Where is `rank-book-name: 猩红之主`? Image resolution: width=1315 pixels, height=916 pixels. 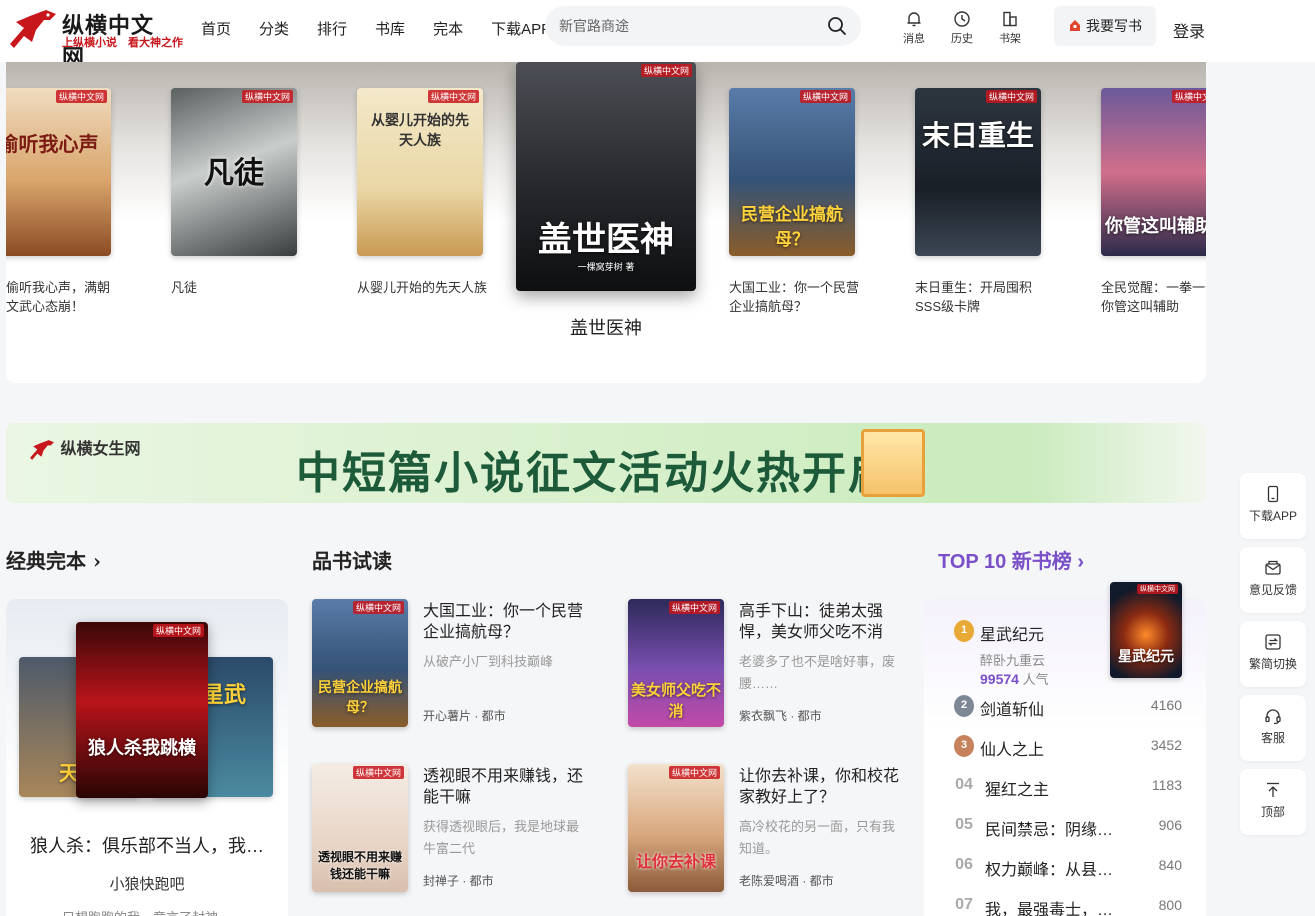 rank-book-name: 猩红之主 is located at coordinates (1017, 790).